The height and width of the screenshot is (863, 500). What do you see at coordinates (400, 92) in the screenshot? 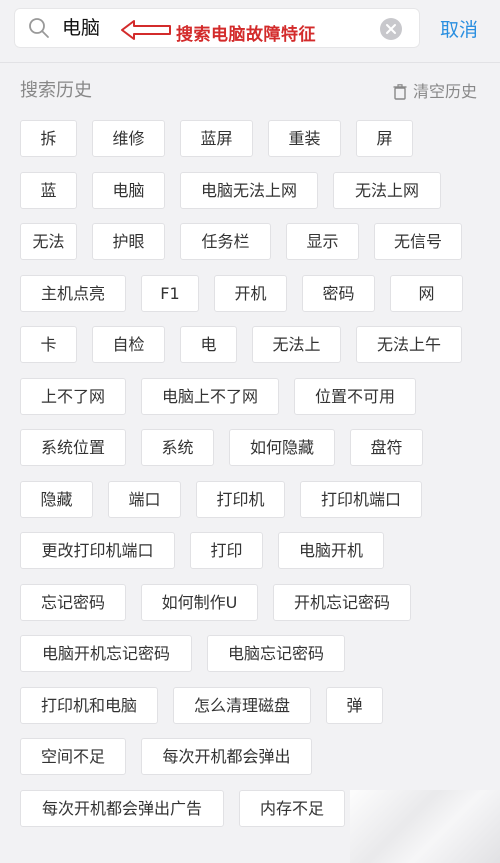
I see `trash-icon` at bounding box center [400, 92].